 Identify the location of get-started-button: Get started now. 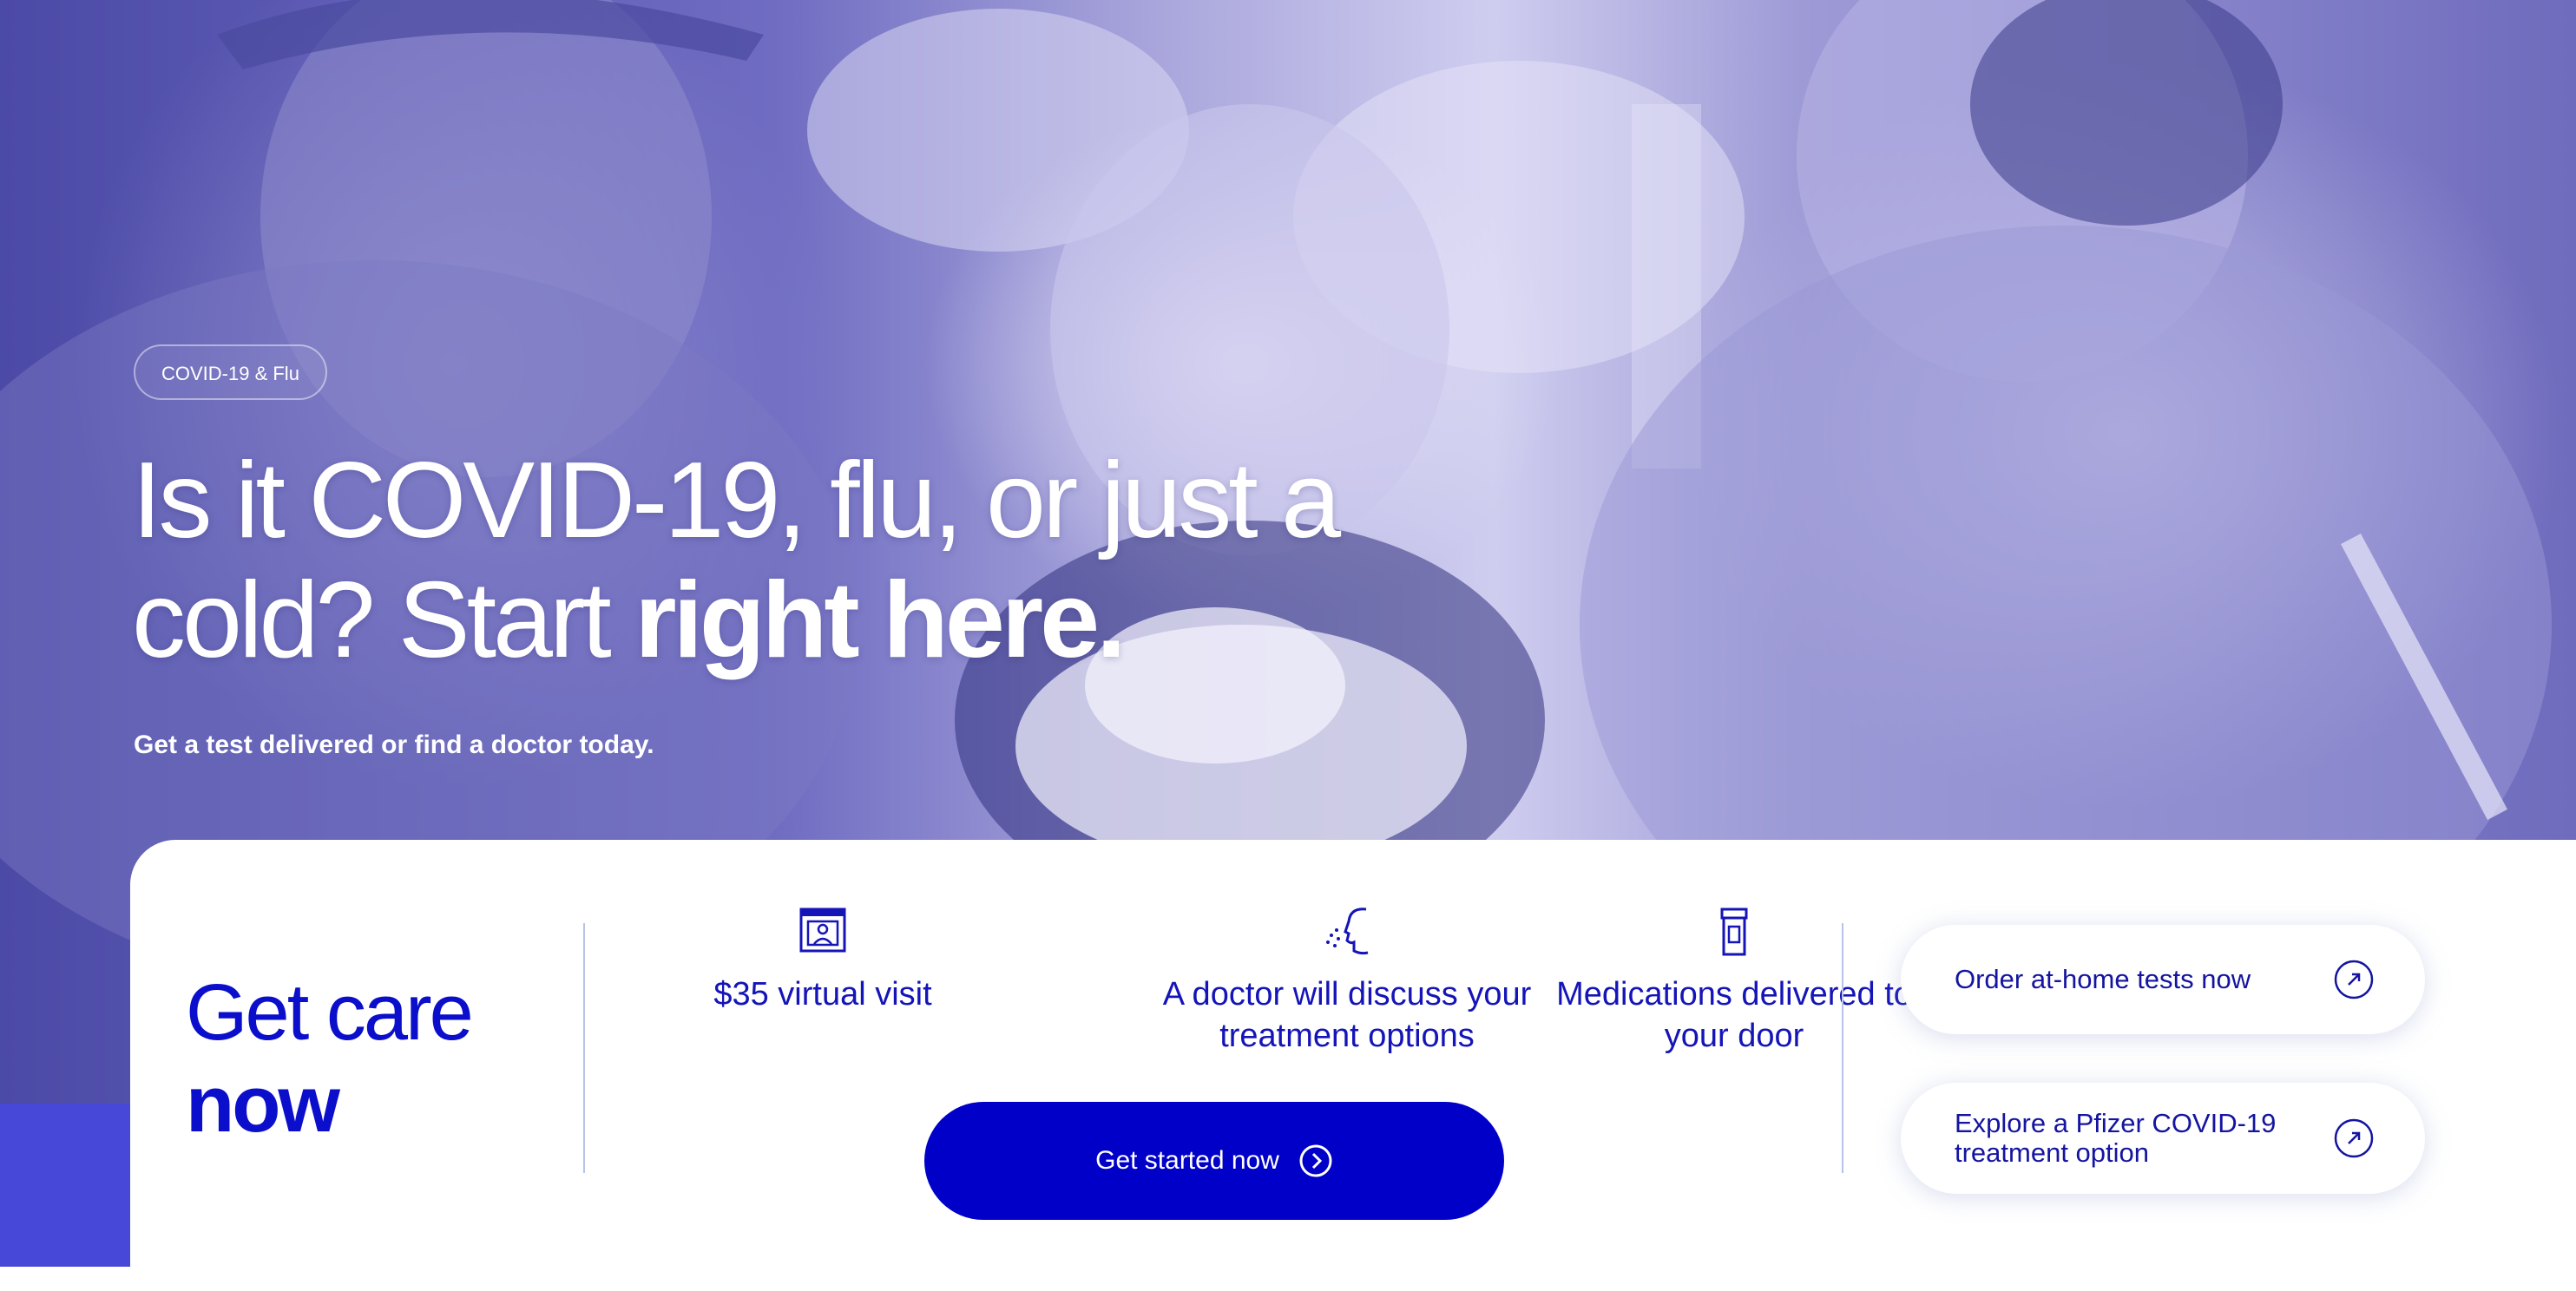
(1214, 1161).